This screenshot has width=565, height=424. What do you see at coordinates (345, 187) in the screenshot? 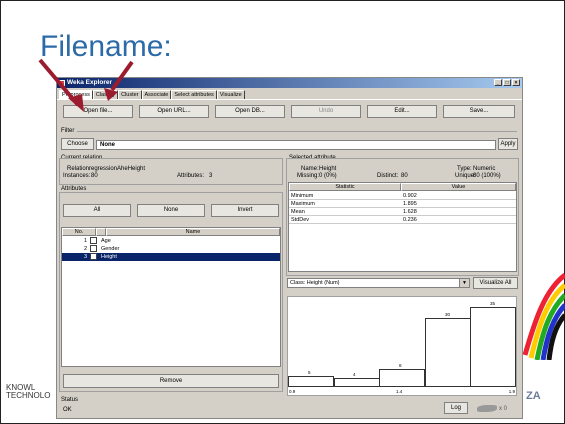
I see `column-header-statistic: Statistic` at bounding box center [345, 187].